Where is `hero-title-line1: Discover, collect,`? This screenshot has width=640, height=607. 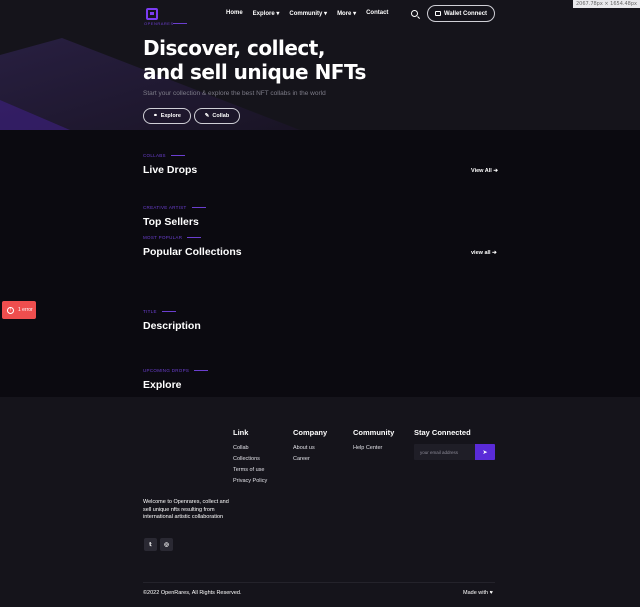 hero-title-line1: Discover, collect, is located at coordinates (234, 48).